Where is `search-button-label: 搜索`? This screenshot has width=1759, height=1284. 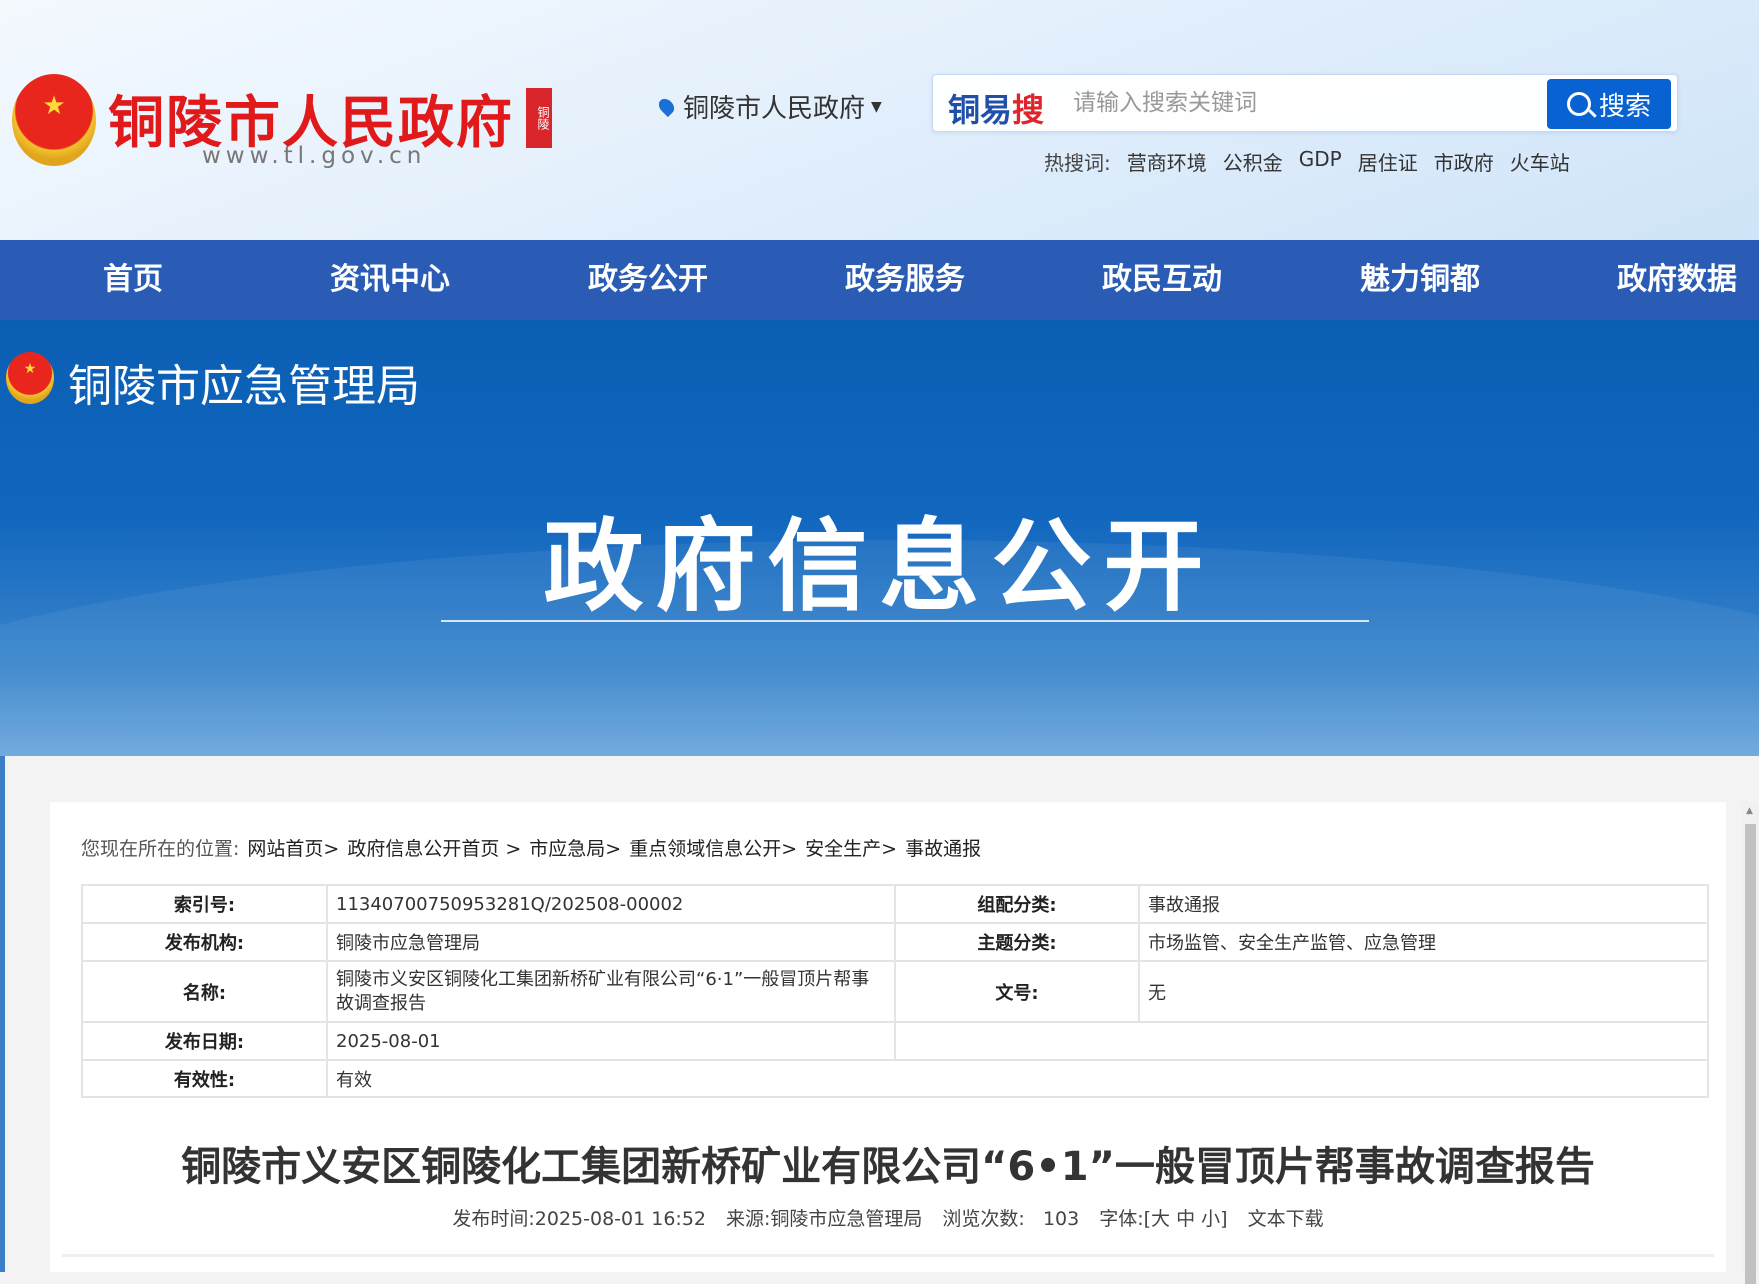 search-button-label: 搜索 is located at coordinates (1624, 106).